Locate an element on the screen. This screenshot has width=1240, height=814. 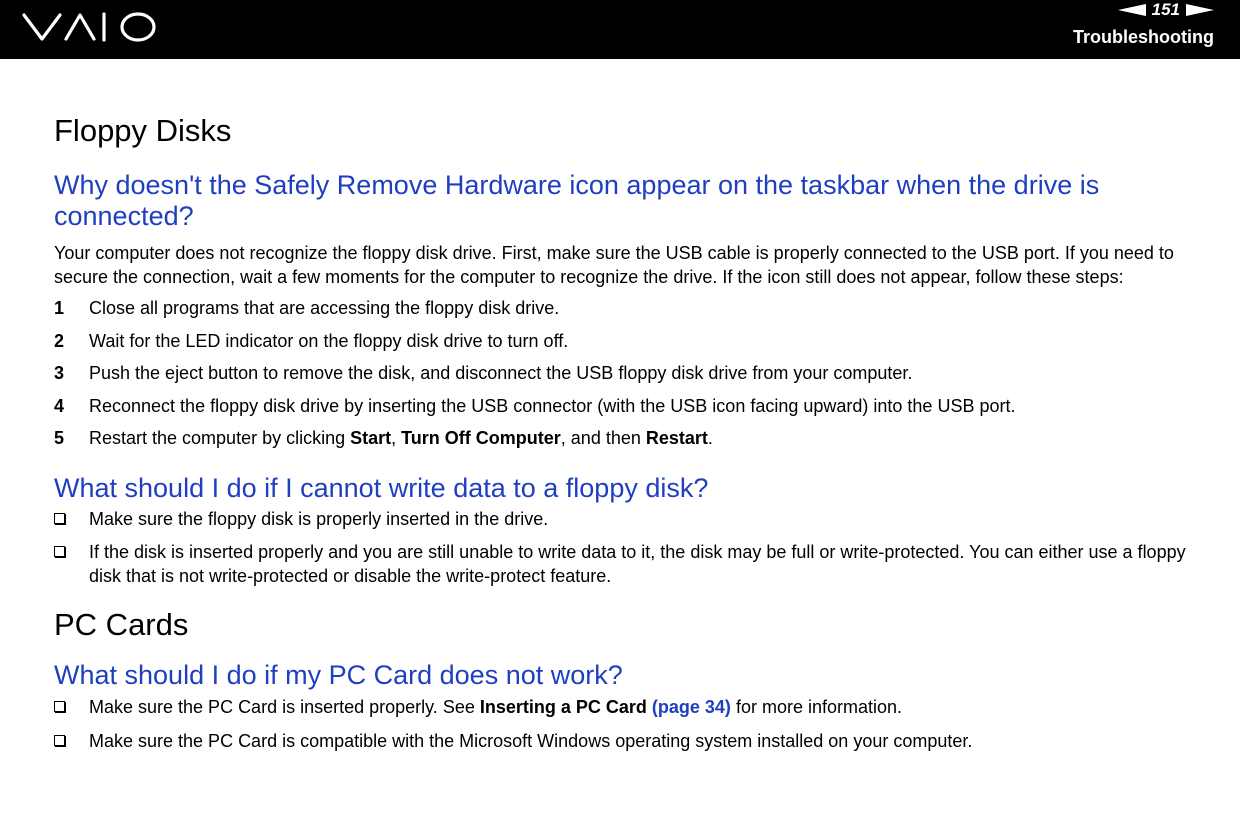
heading-pc-cards: PC Cards is located at coordinates (121, 624).